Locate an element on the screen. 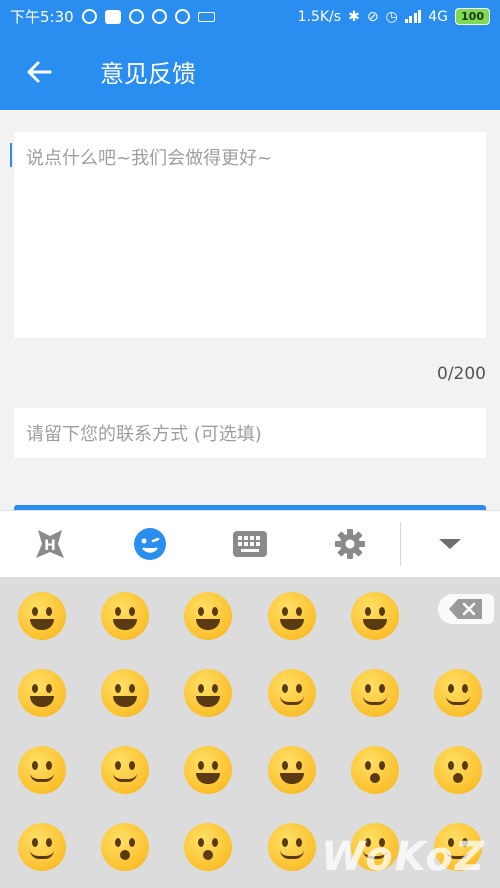 Image resolution: width=500 pixels, height=888 pixels. backspace-icon is located at coordinates (465, 609).